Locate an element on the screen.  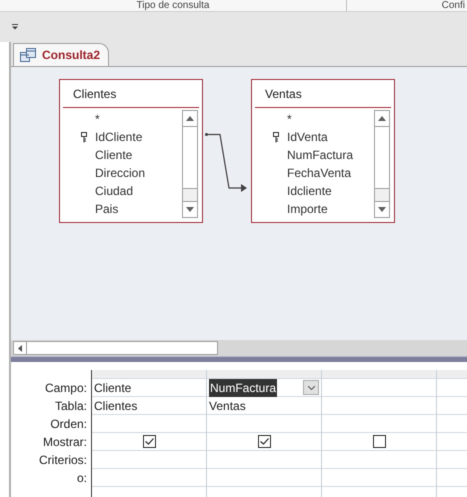
field-name: Cliente is located at coordinates (113, 155).